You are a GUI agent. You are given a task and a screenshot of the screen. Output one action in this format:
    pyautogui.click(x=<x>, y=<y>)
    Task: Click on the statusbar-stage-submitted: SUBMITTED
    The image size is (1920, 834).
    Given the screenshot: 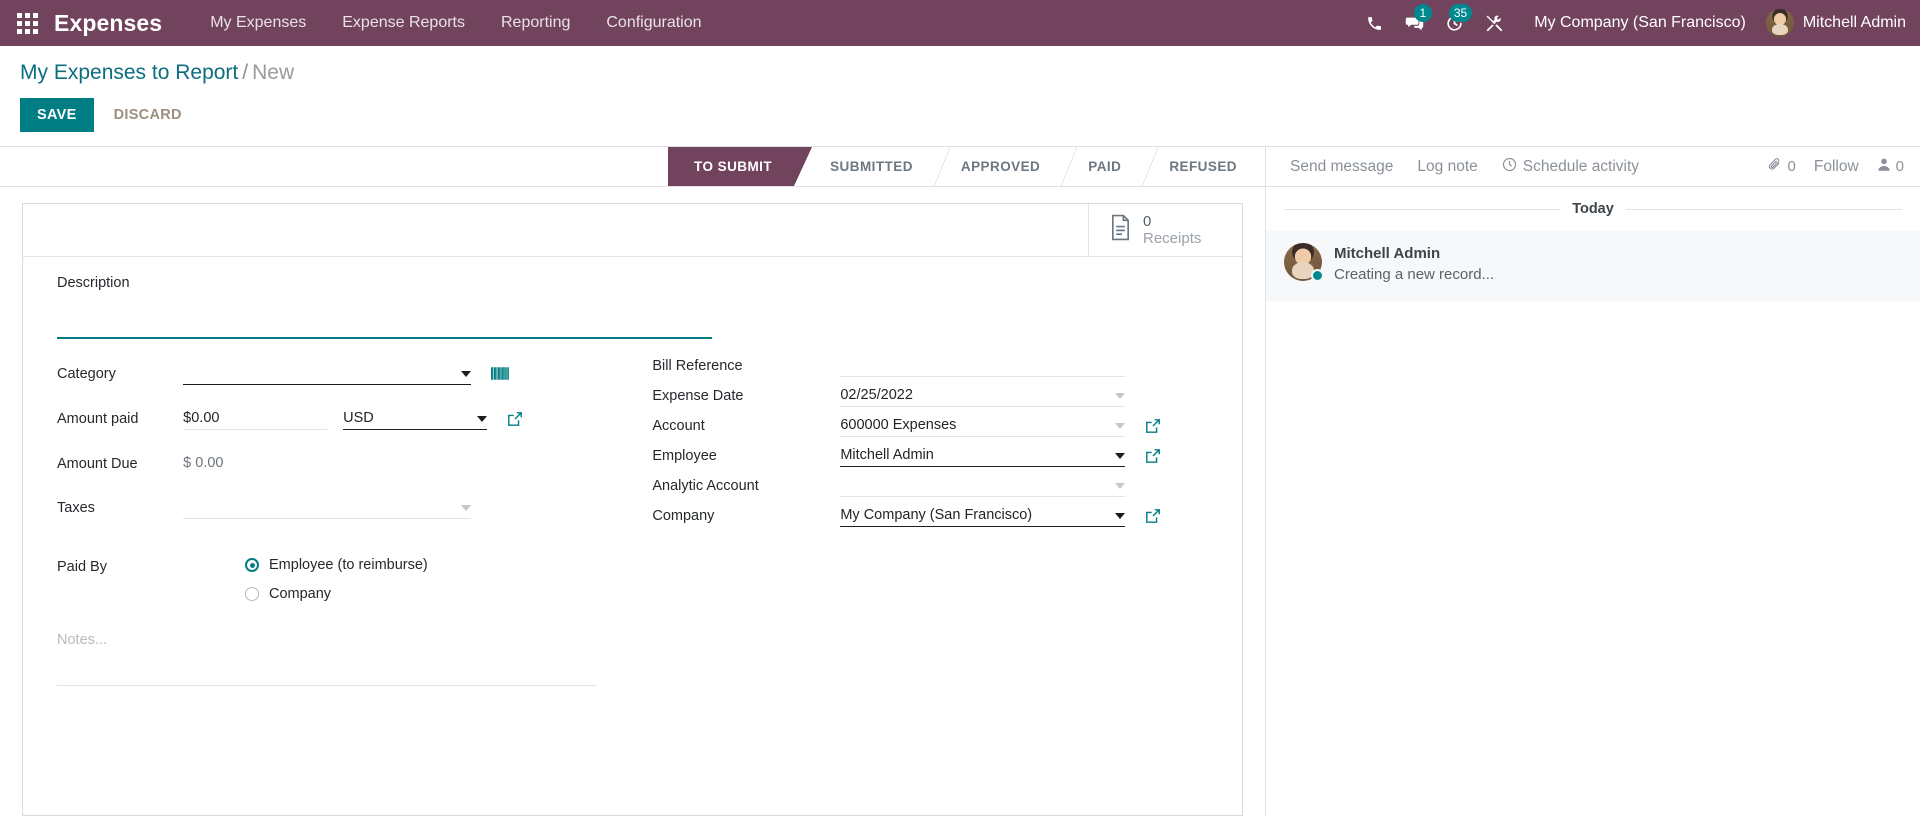 What is the action you would take?
    pyautogui.click(x=864, y=167)
    